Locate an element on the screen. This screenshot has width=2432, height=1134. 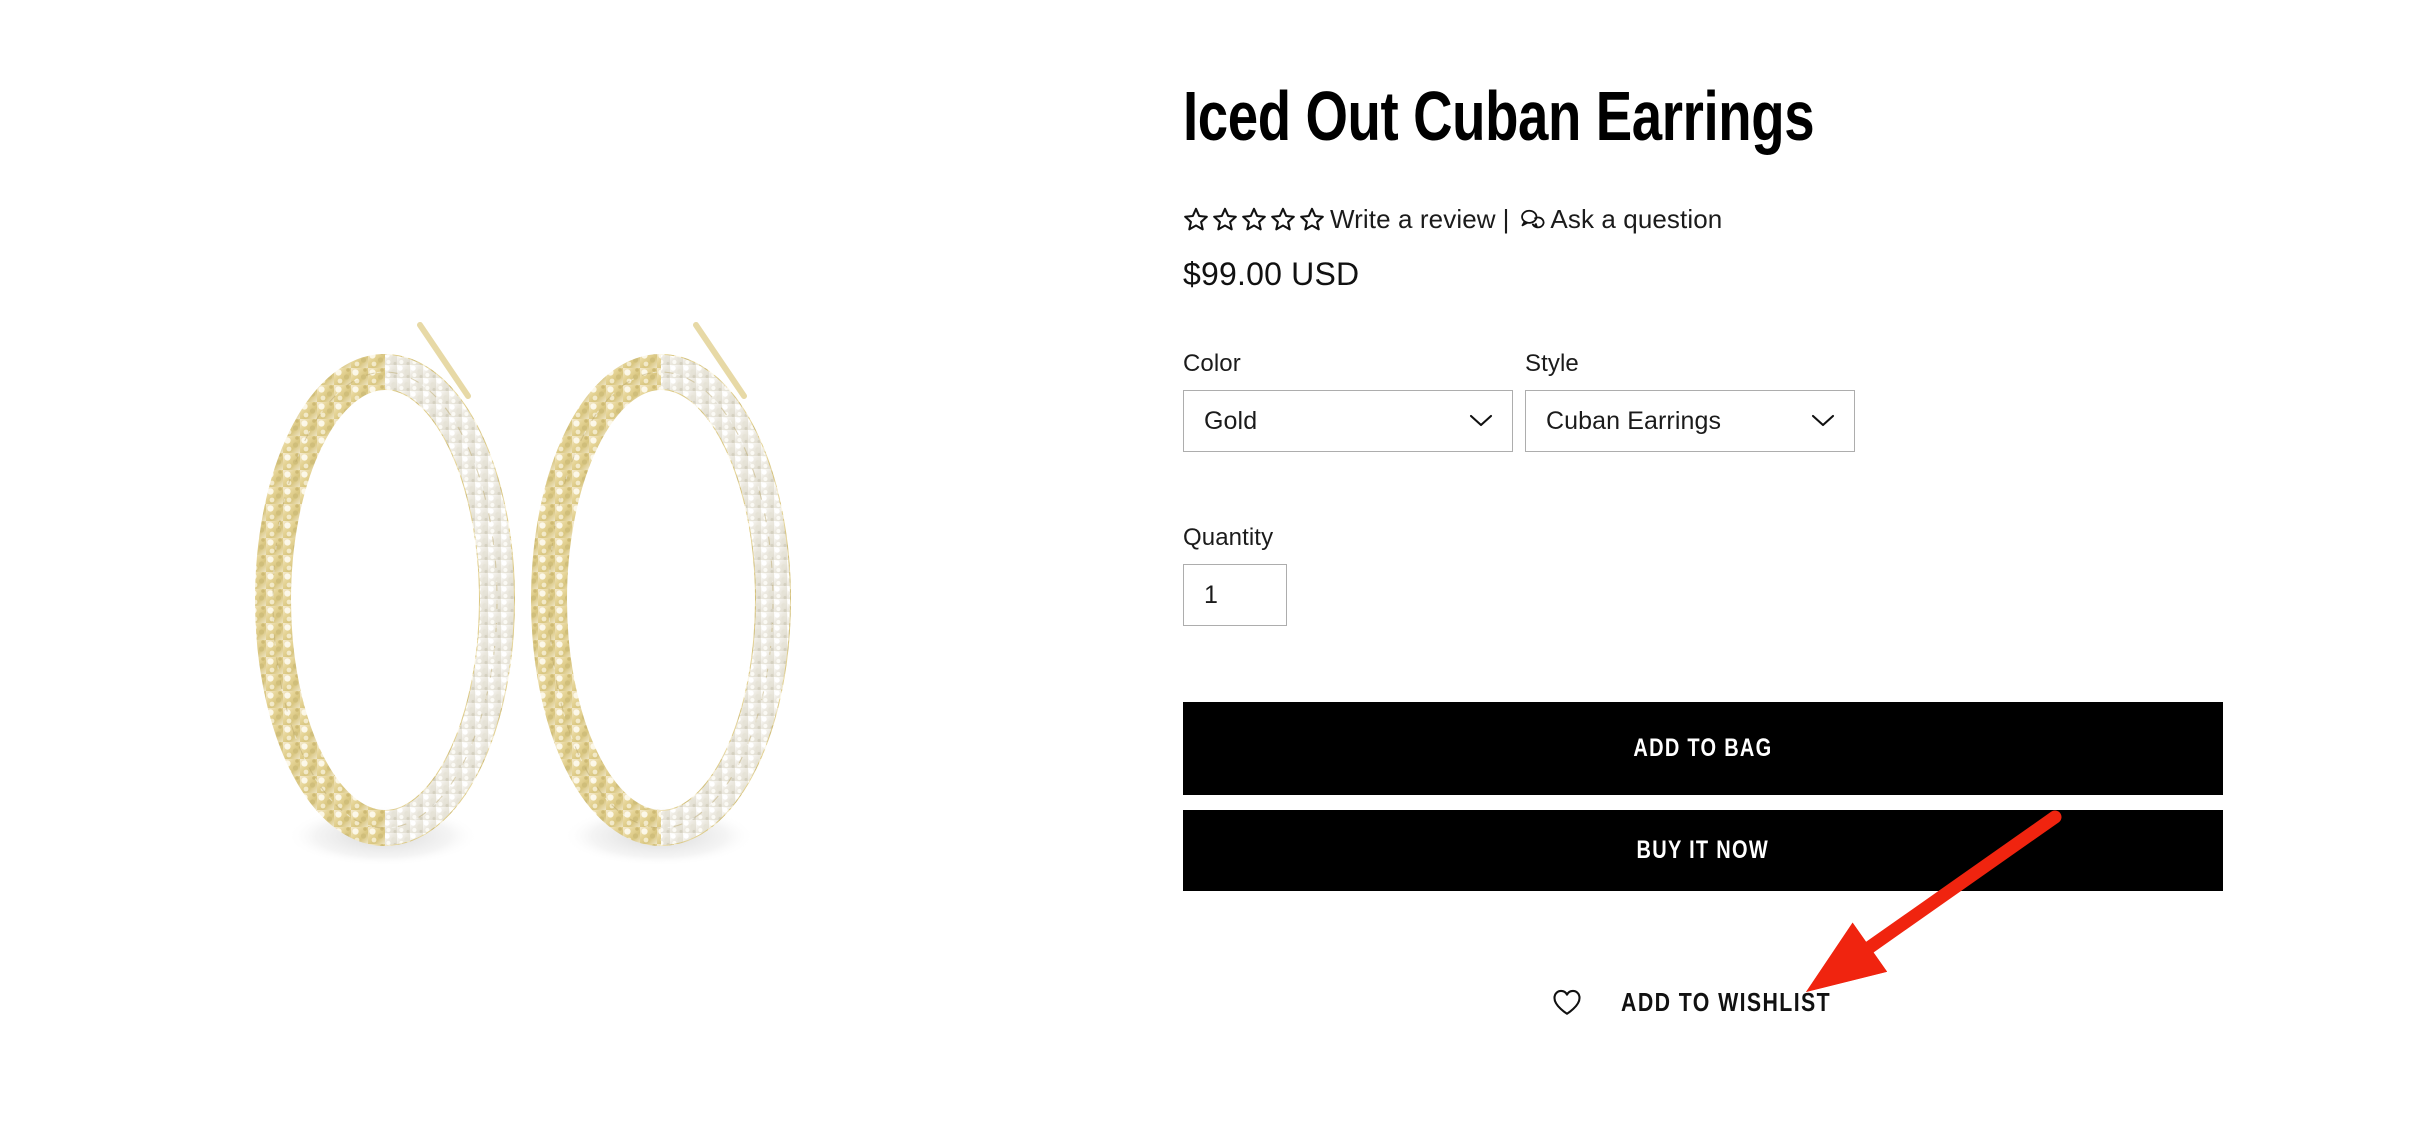
color-selected-value: Gold is located at coordinates (1231, 420).